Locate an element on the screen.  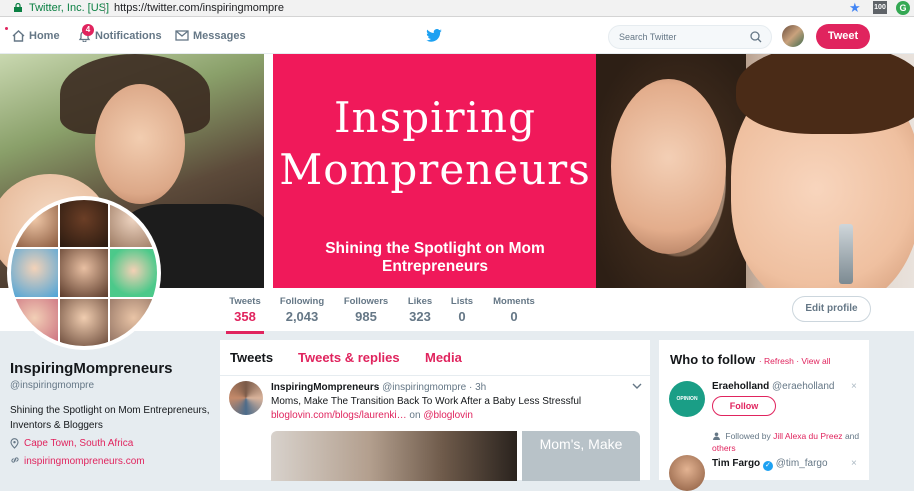
search-icon is located at coordinates (756, 37).